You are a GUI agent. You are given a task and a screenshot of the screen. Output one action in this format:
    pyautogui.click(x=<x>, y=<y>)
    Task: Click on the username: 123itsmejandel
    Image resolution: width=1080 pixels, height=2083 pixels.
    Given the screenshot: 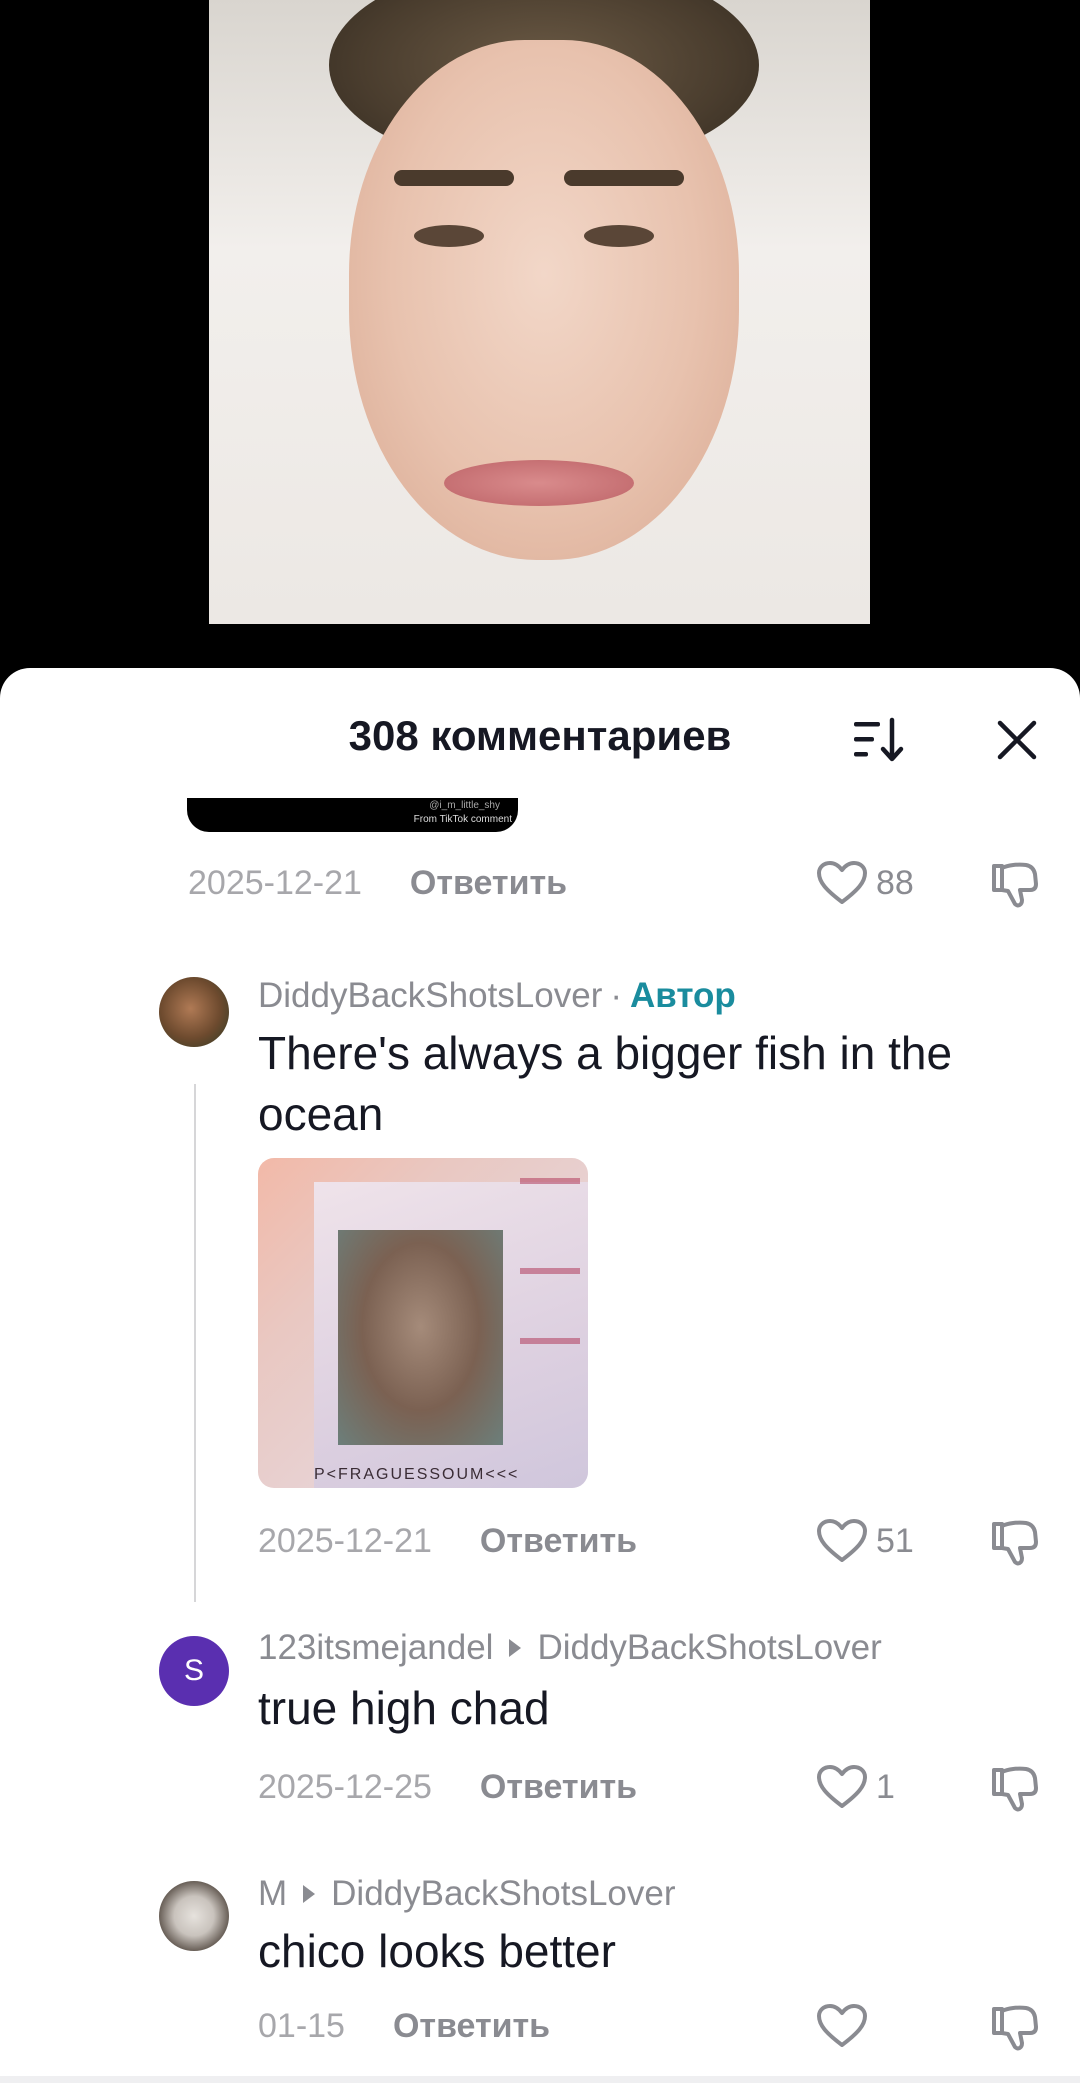 What is the action you would take?
    pyautogui.click(x=375, y=1648)
    